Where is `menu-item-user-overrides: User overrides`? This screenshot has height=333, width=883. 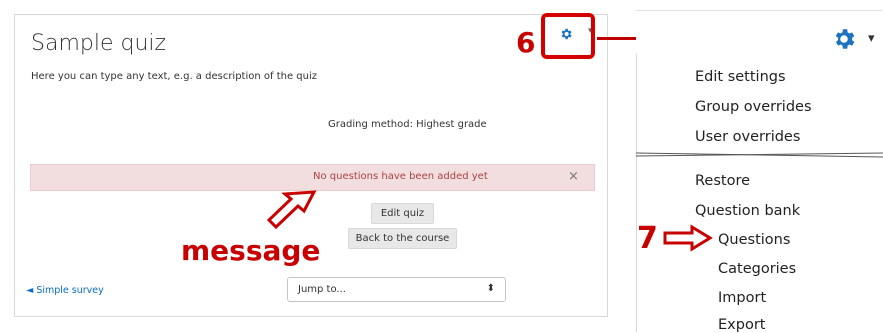 menu-item-user-overrides: User overrides is located at coordinates (747, 137).